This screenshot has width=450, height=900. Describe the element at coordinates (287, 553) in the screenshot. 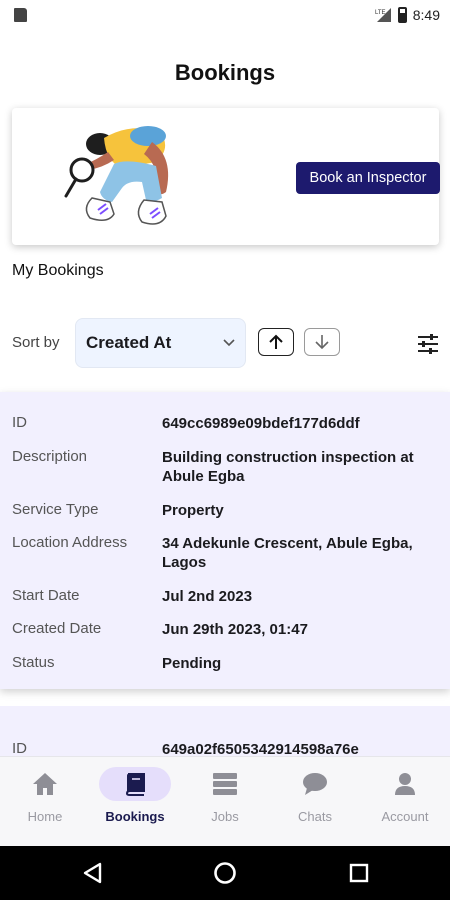

I see `booking-location: 34 Adekunle Crescent, Abule Egba, Lagos` at that location.